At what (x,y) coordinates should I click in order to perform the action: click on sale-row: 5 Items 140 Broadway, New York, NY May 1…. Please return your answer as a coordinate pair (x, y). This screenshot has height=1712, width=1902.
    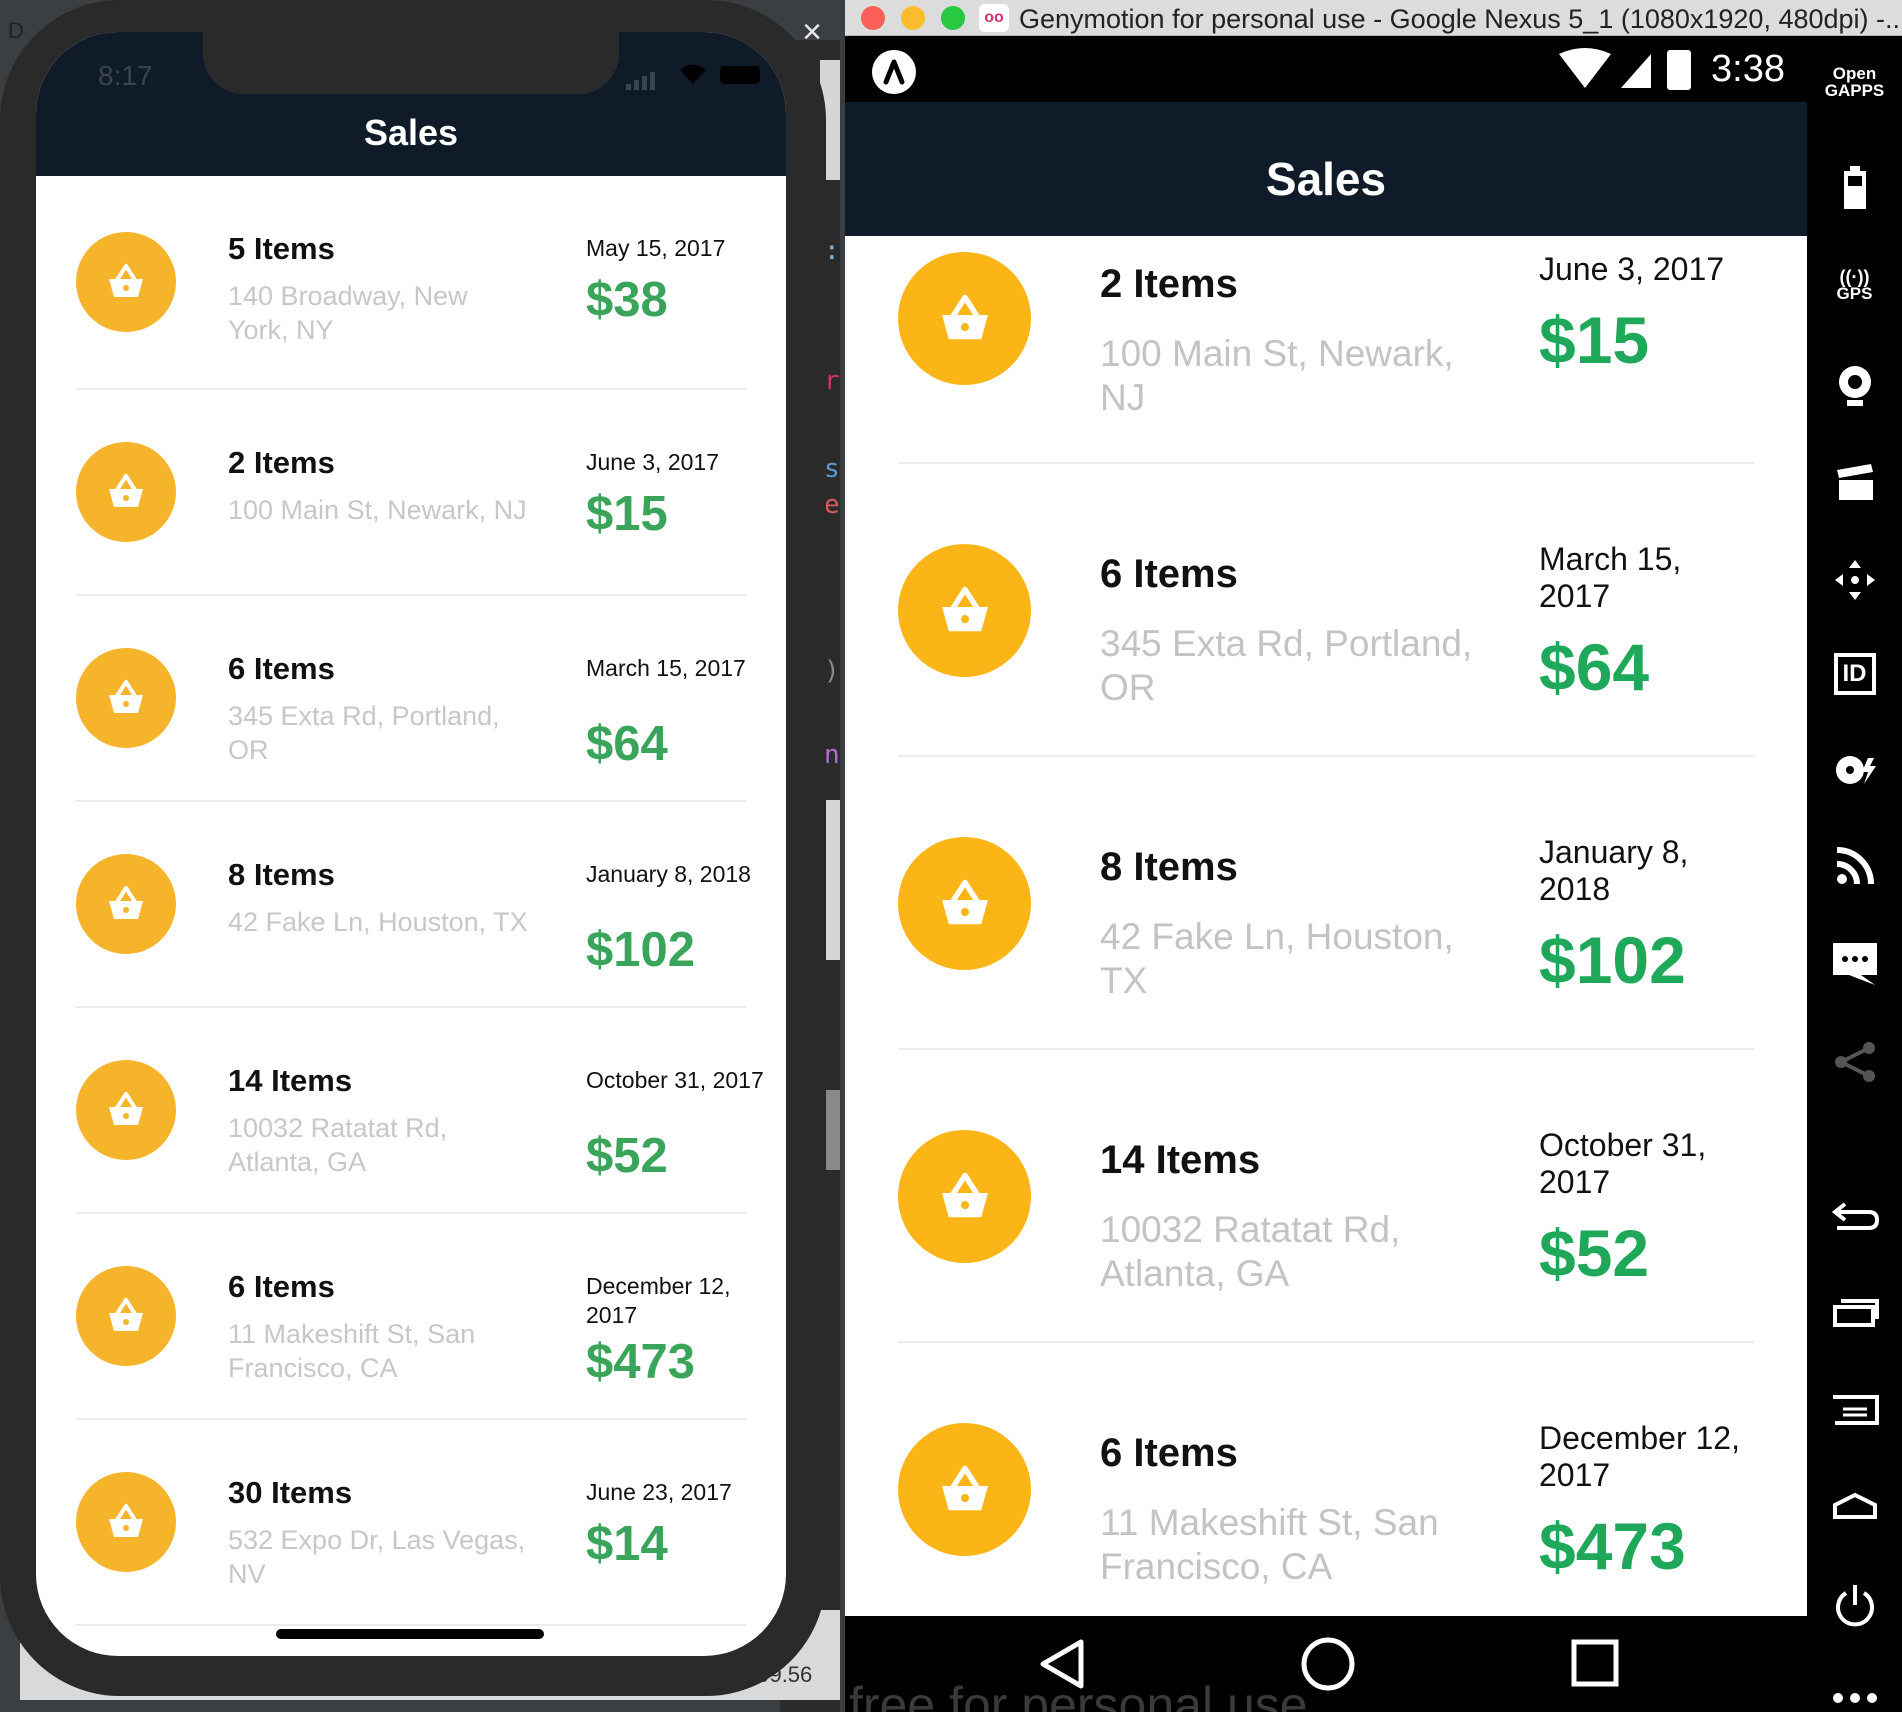
    Looking at the image, I should click on (411, 283).